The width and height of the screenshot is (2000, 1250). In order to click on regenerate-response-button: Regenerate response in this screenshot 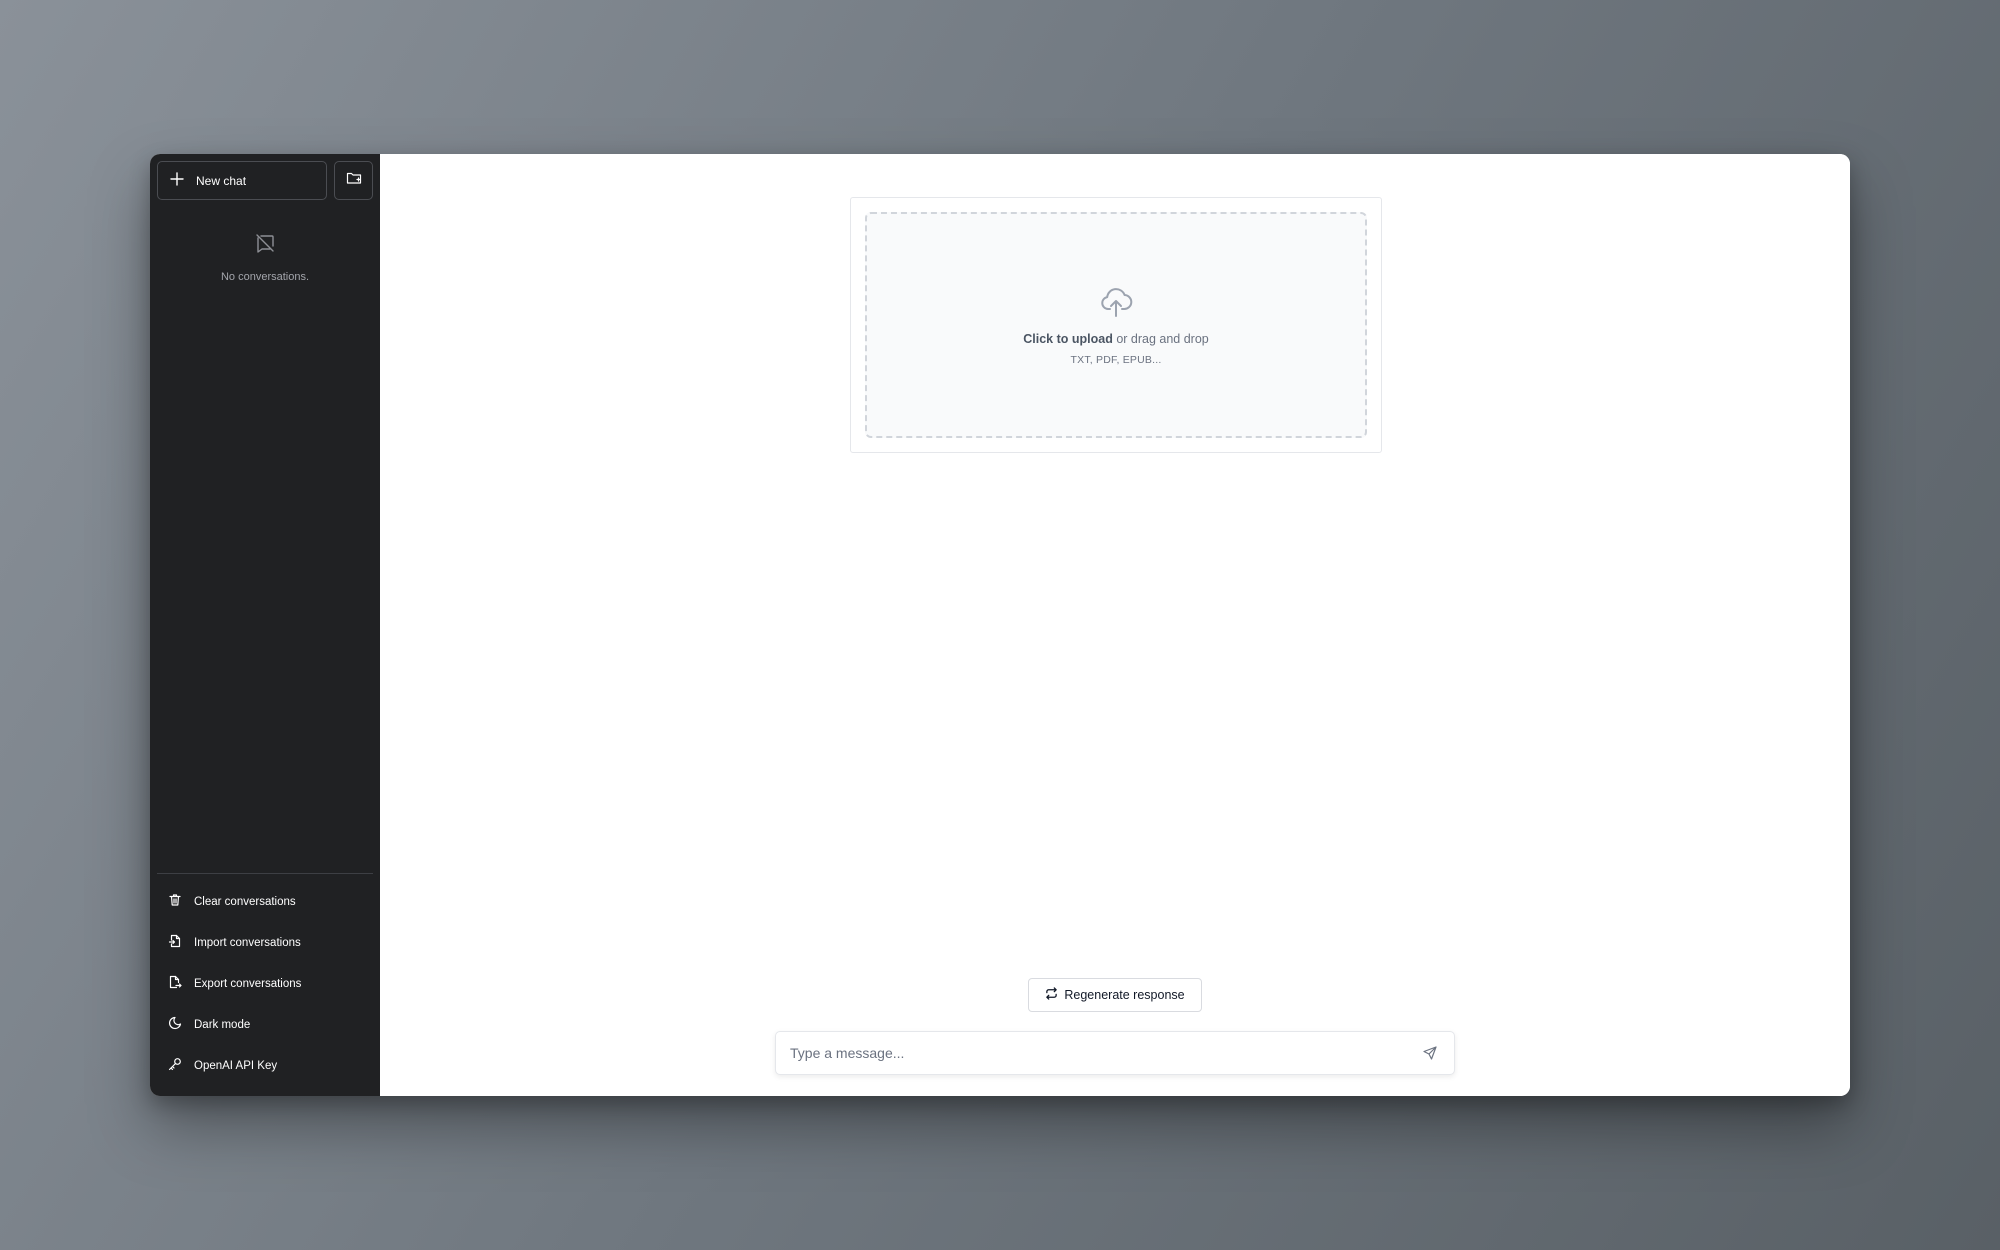, I will do `click(1115, 995)`.